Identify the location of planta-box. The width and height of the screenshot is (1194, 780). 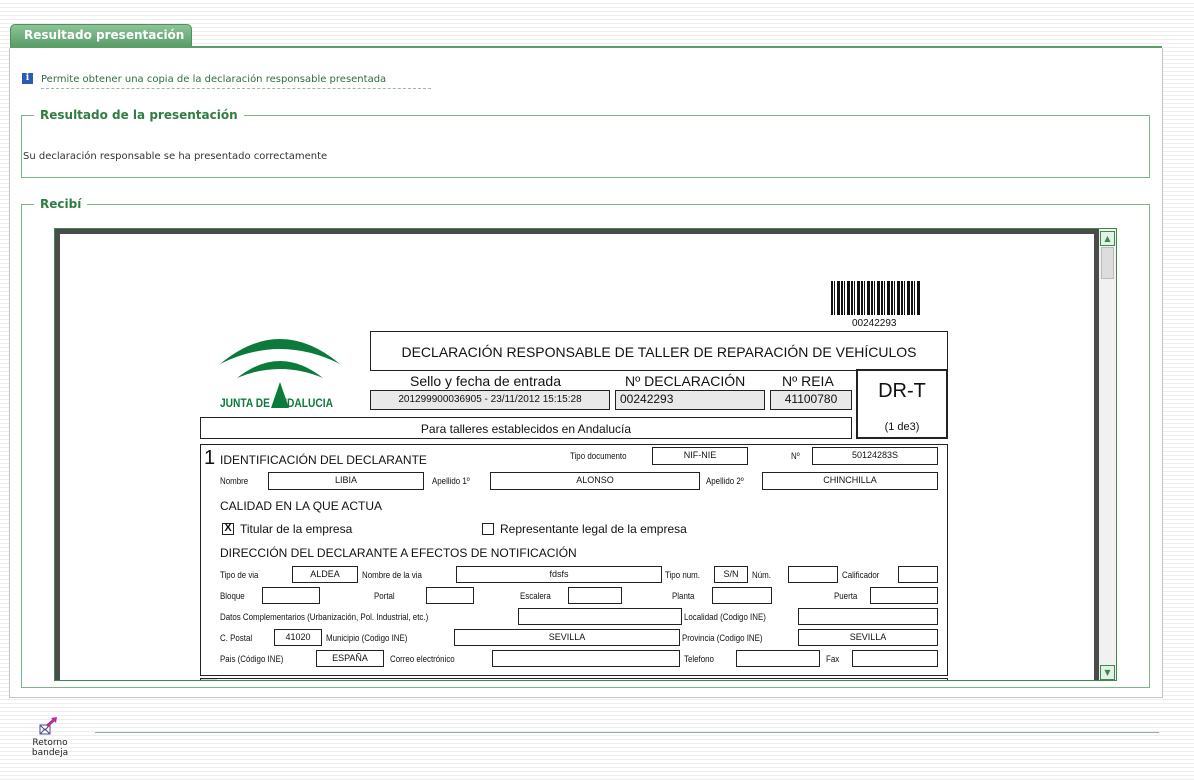
(742, 595).